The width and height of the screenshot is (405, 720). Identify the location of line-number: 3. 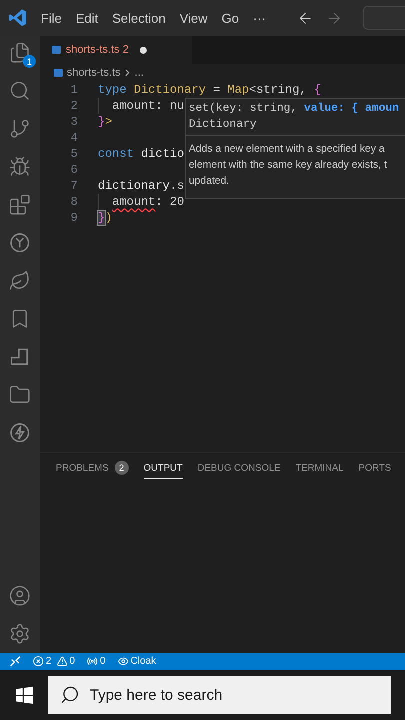
(74, 122).